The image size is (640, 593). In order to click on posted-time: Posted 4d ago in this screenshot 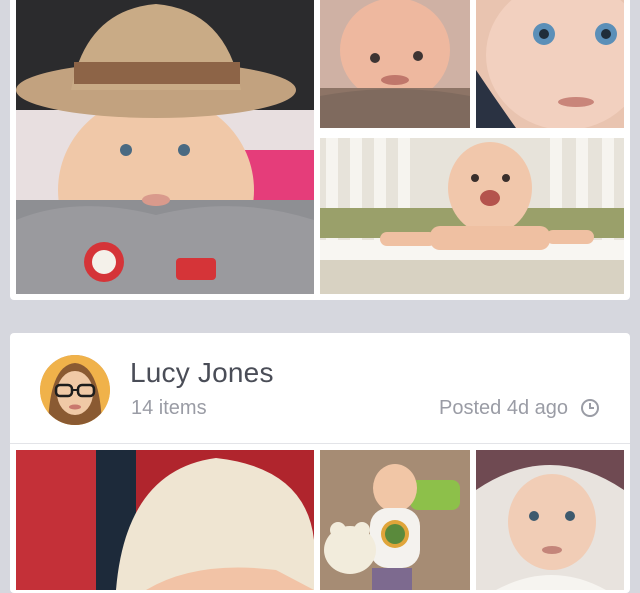, I will do `click(503, 408)`.